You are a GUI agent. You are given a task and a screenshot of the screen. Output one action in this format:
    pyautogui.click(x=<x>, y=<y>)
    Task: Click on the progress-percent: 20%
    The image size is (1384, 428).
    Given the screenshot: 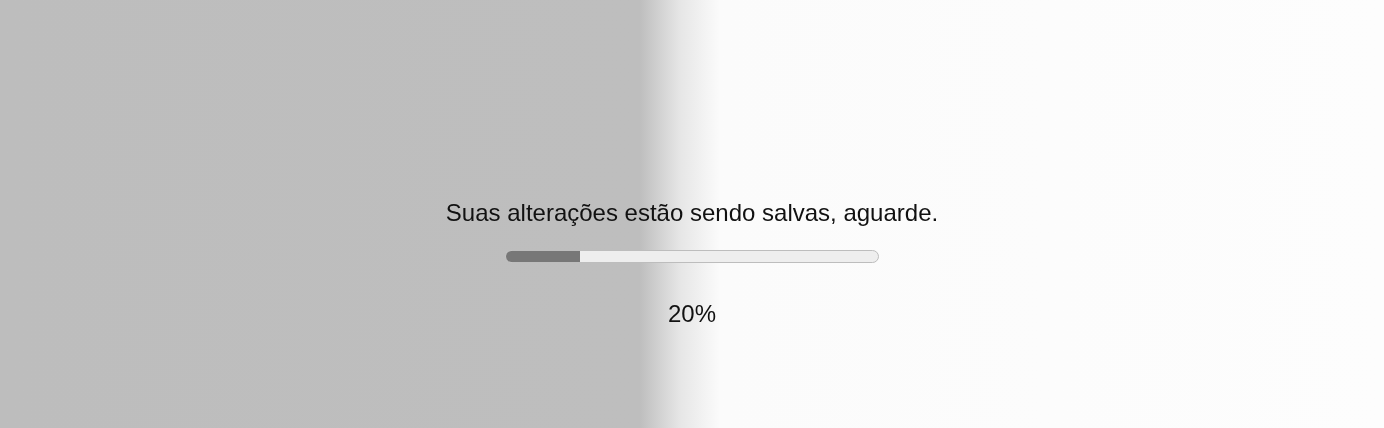 What is the action you would take?
    pyautogui.click(x=691, y=314)
    